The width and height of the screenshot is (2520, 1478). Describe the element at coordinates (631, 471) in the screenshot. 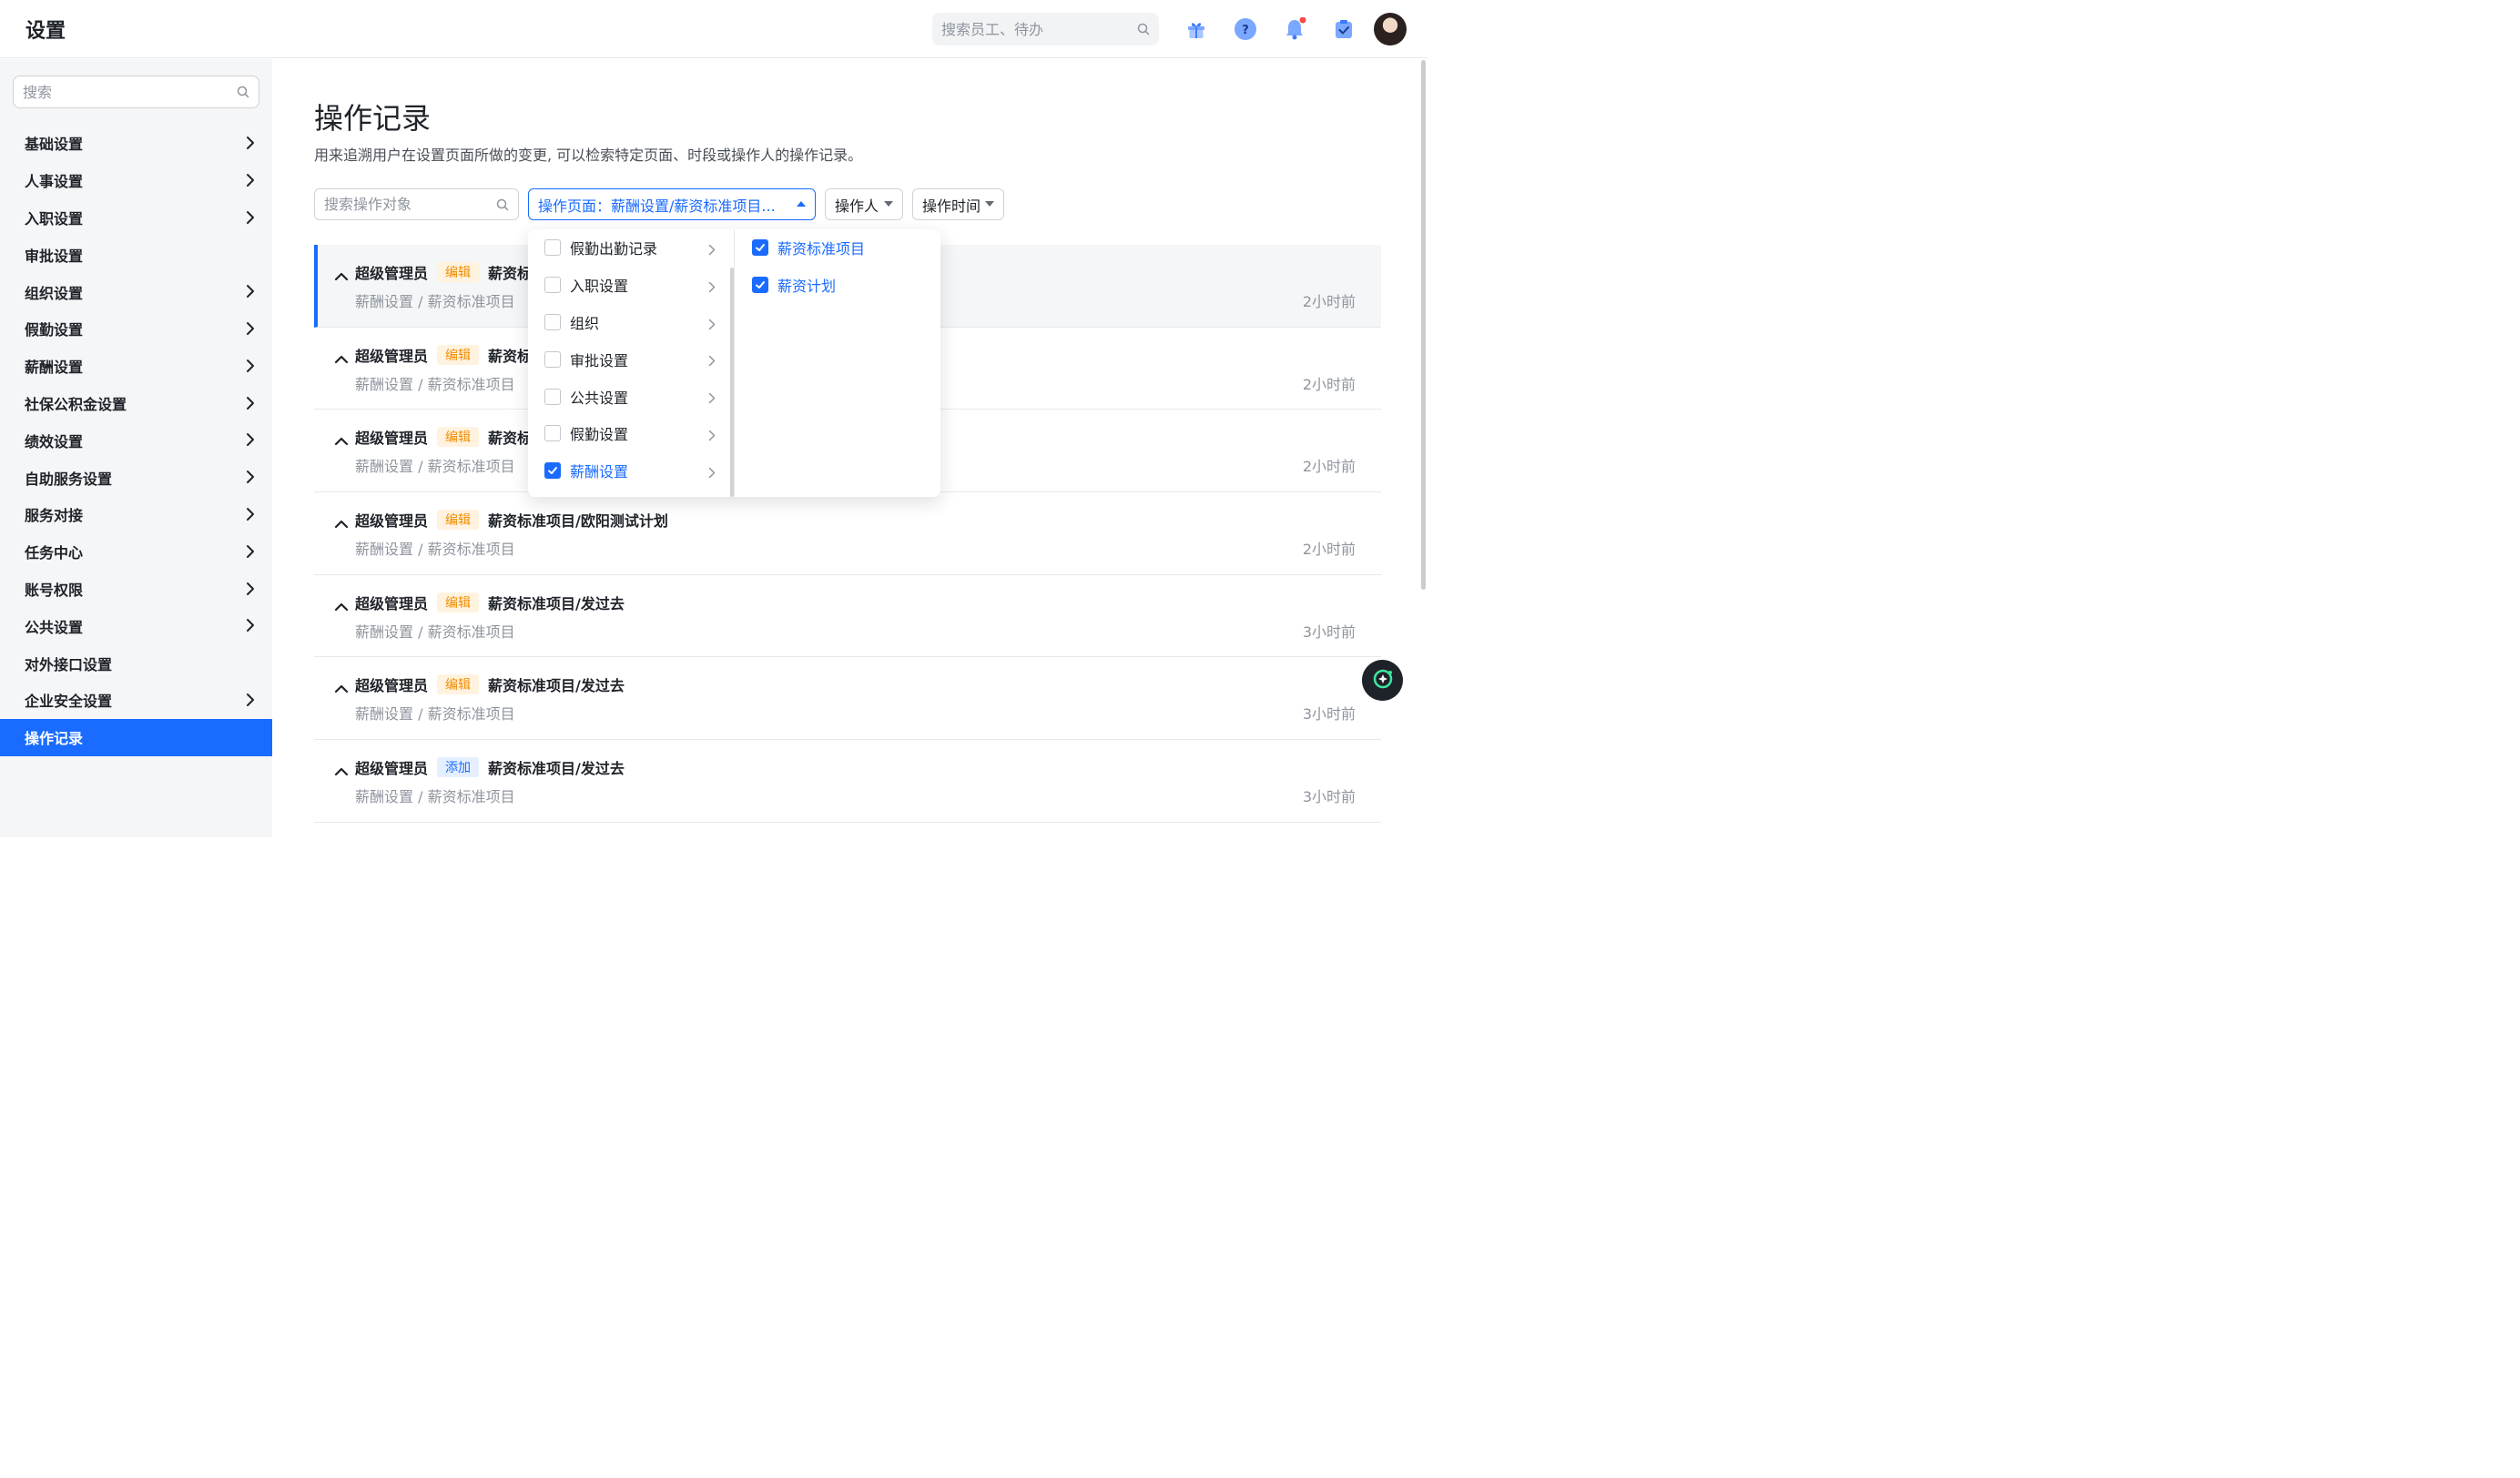

I see `dropdown-option: 薪酬设置` at that location.